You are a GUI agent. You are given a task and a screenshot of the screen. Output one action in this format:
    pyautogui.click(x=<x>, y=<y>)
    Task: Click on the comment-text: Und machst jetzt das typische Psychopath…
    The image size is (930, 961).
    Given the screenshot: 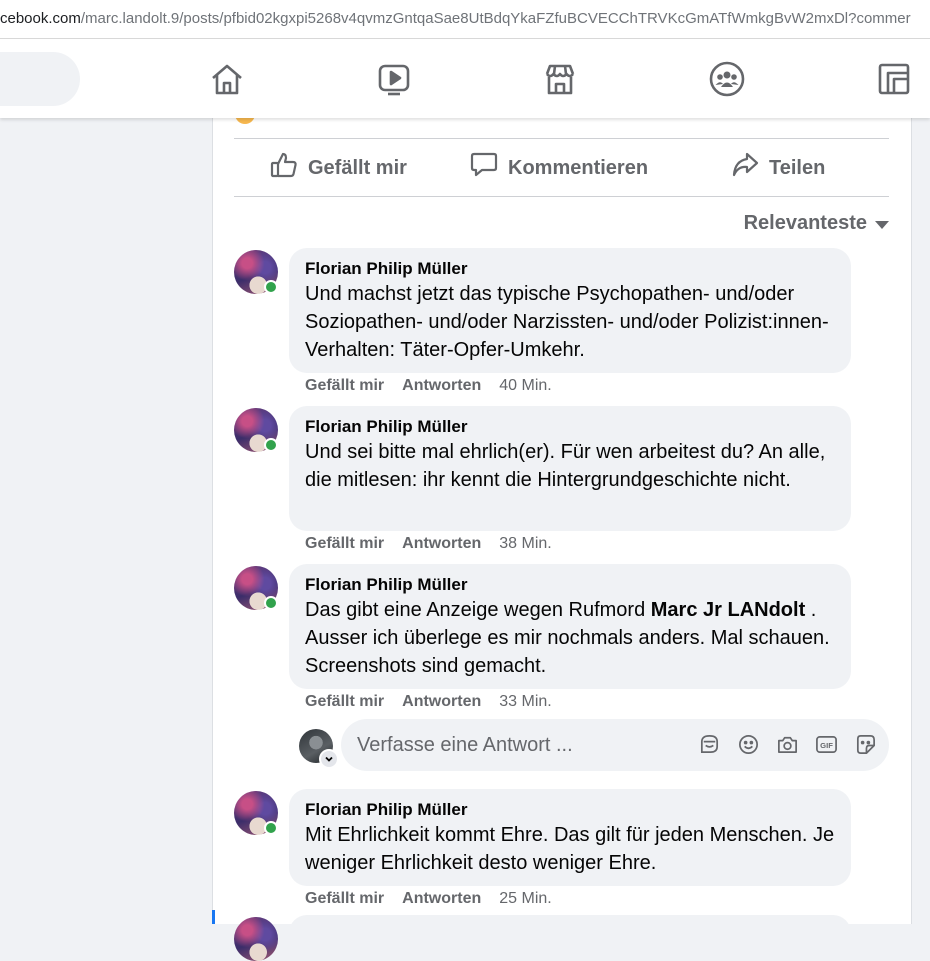 What is the action you would take?
    pyautogui.click(x=567, y=322)
    